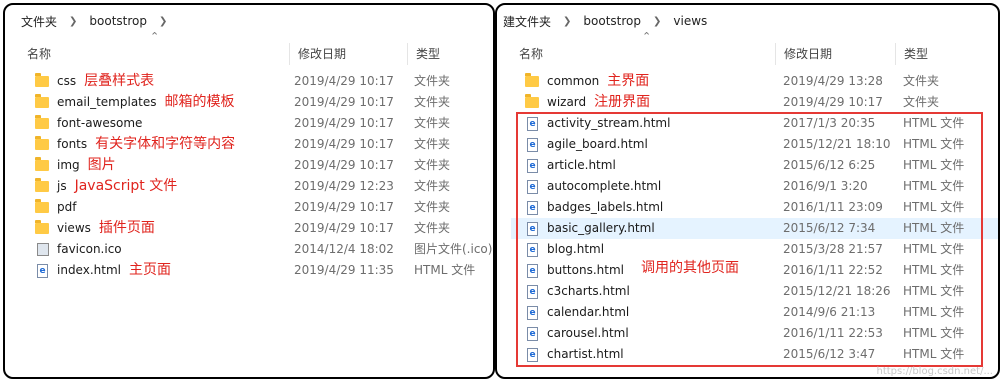  Describe the element at coordinates (573, 81) in the screenshot. I see `file-name: common` at that location.